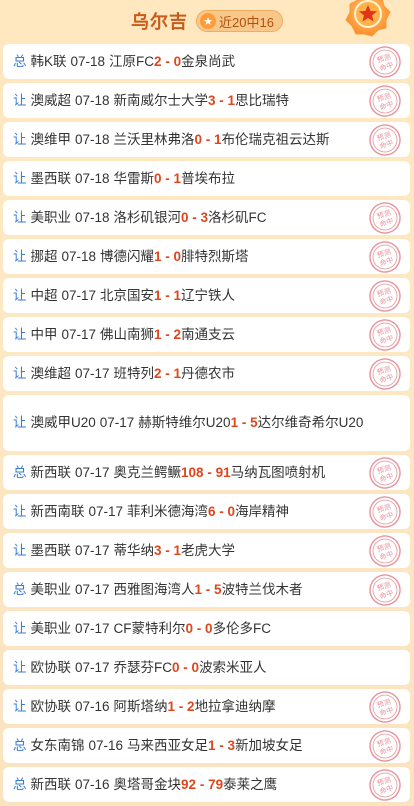  I want to click on match-row: 让澳维超 07-17 班特列2 - 1丹德农市 预测 命中, so click(206, 373).